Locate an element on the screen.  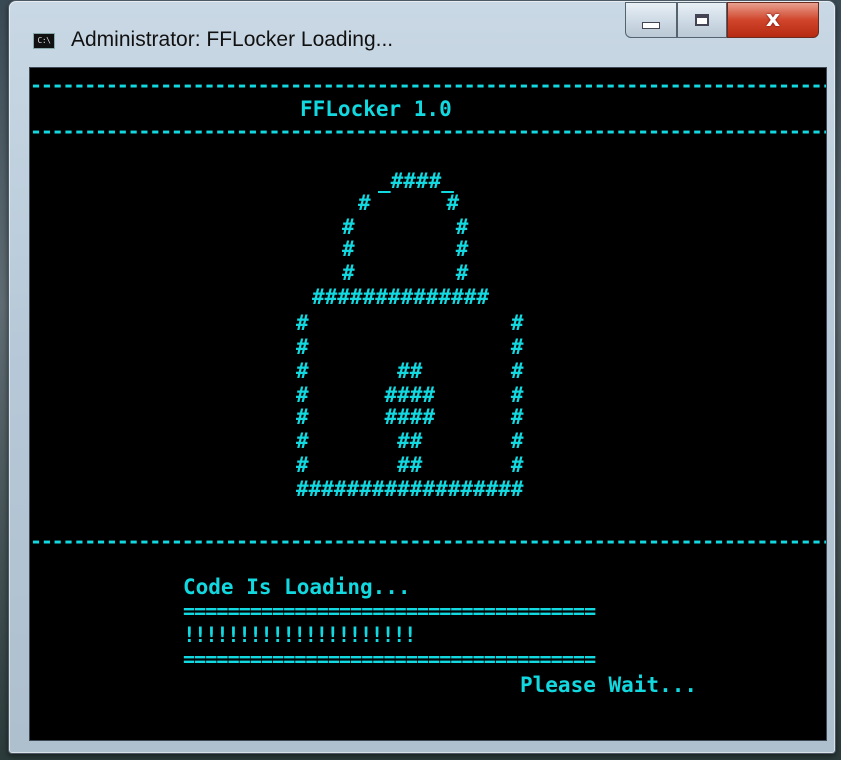
minimize-icon is located at coordinates (651, 25).